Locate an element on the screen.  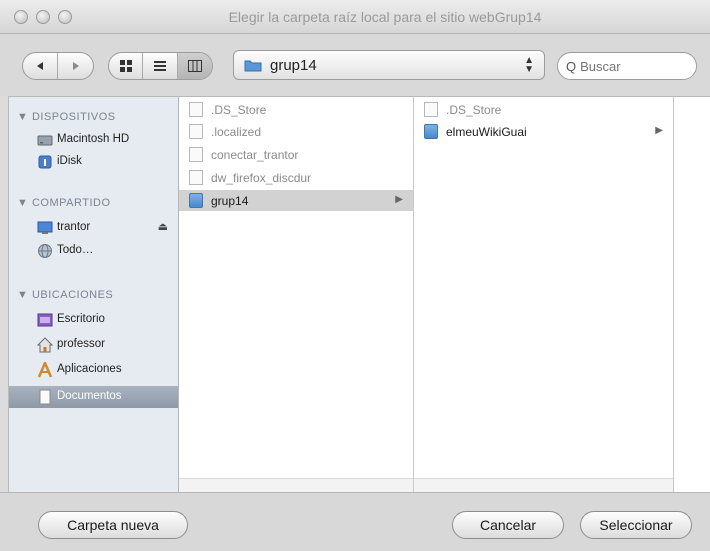
zoom-button is located at coordinates (65, 17).